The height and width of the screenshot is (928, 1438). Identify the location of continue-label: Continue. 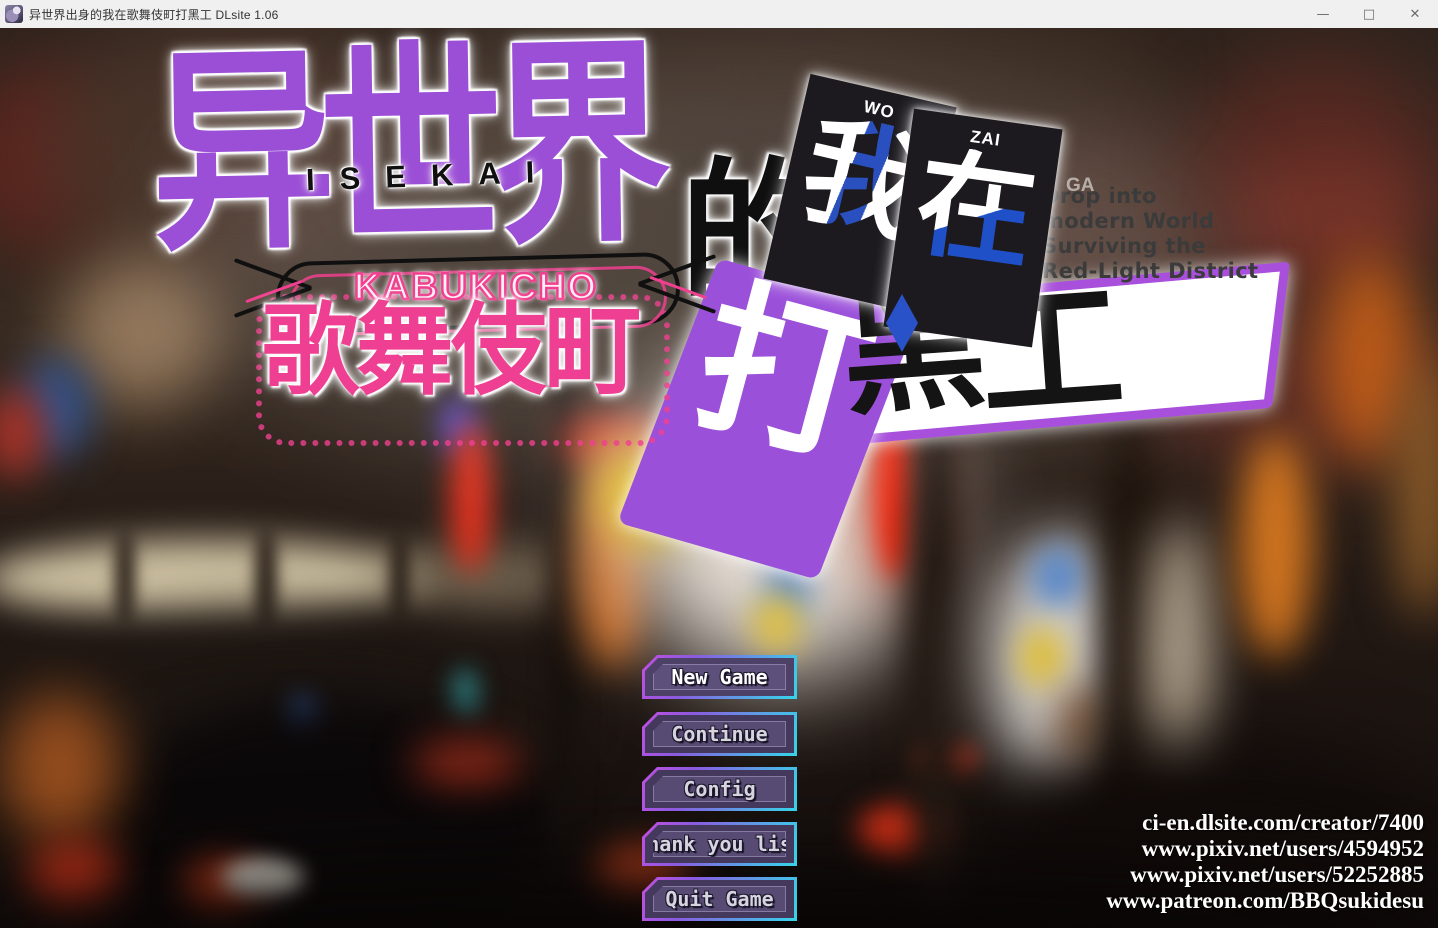
(719, 734).